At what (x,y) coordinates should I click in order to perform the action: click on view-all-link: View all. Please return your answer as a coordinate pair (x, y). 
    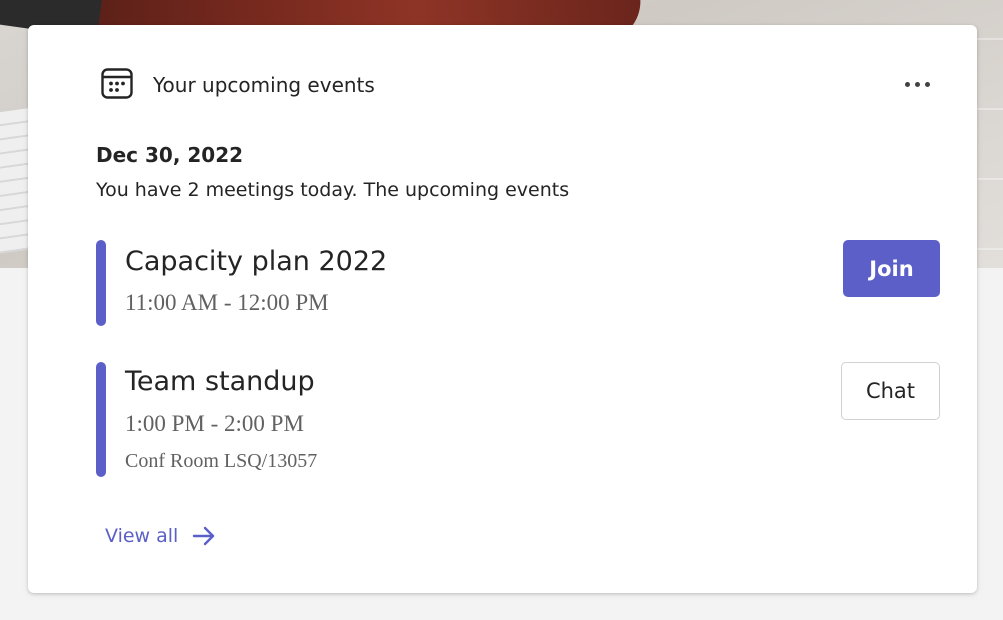
    Looking at the image, I should click on (160, 536).